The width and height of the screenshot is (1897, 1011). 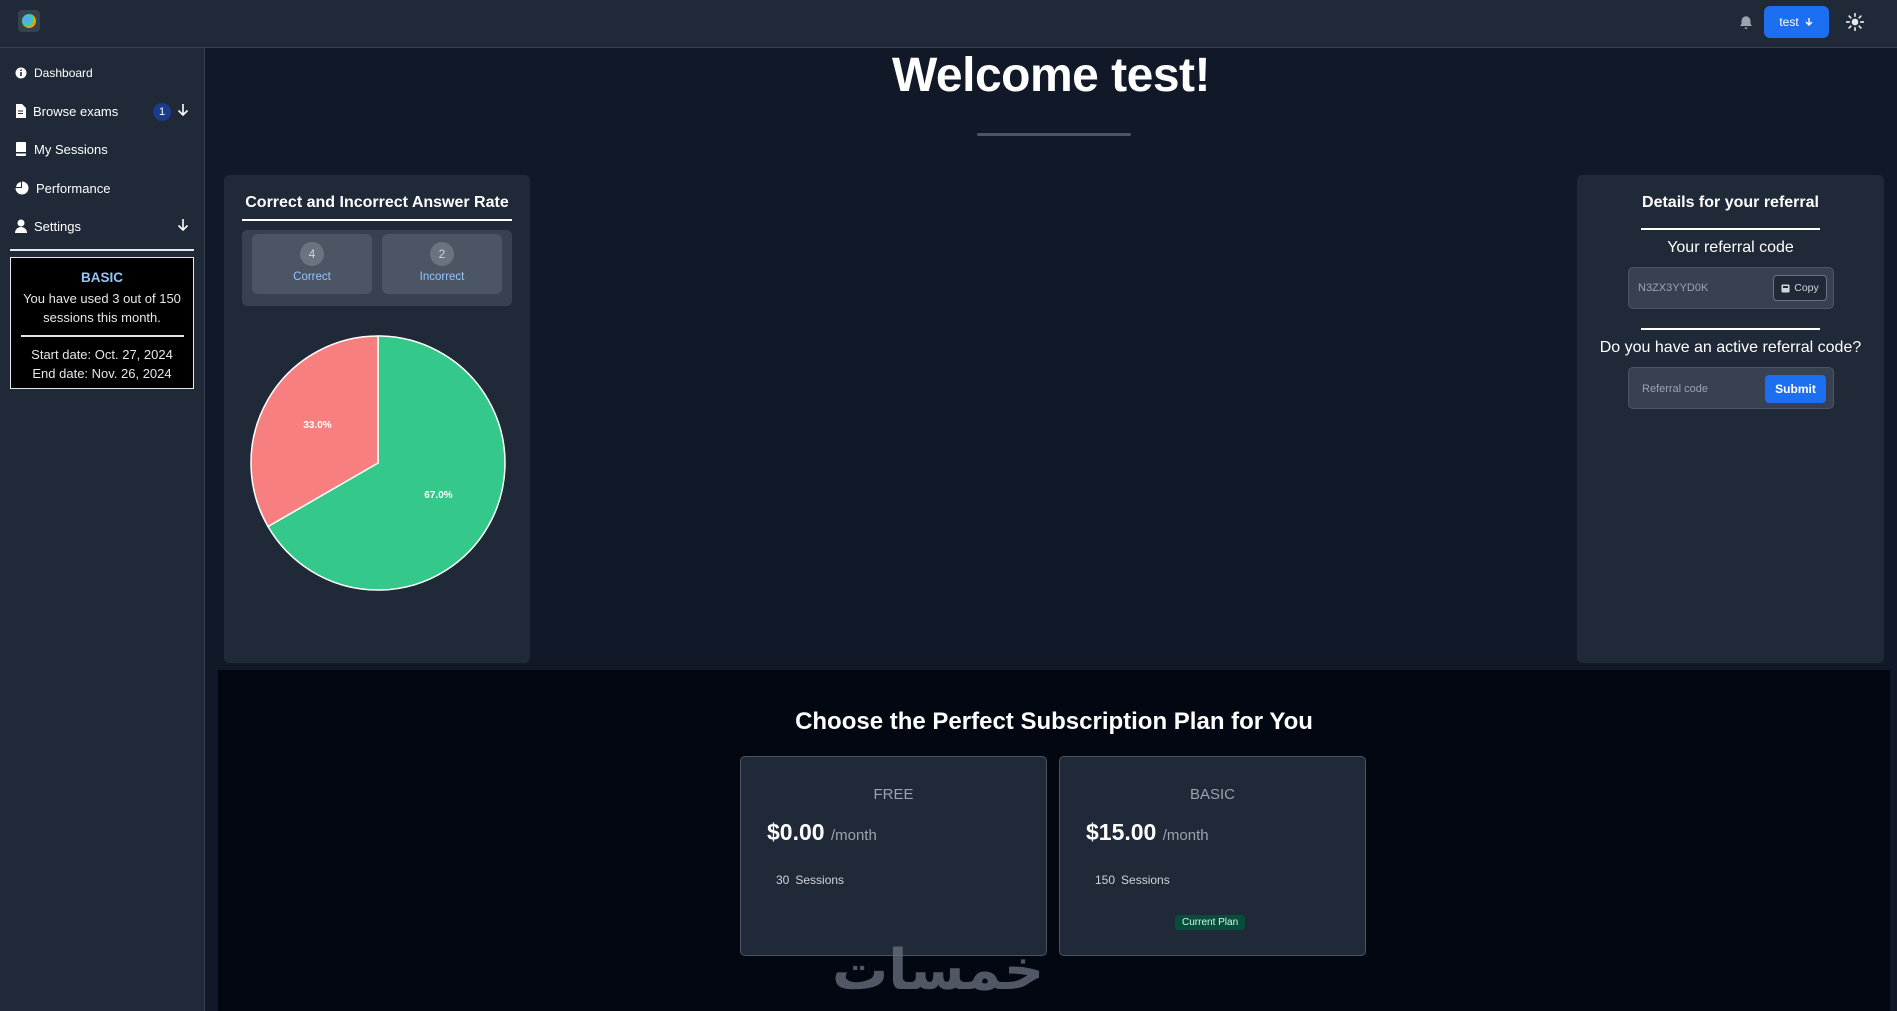 What do you see at coordinates (21, 111) in the screenshot?
I see `document-icon` at bounding box center [21, 111].